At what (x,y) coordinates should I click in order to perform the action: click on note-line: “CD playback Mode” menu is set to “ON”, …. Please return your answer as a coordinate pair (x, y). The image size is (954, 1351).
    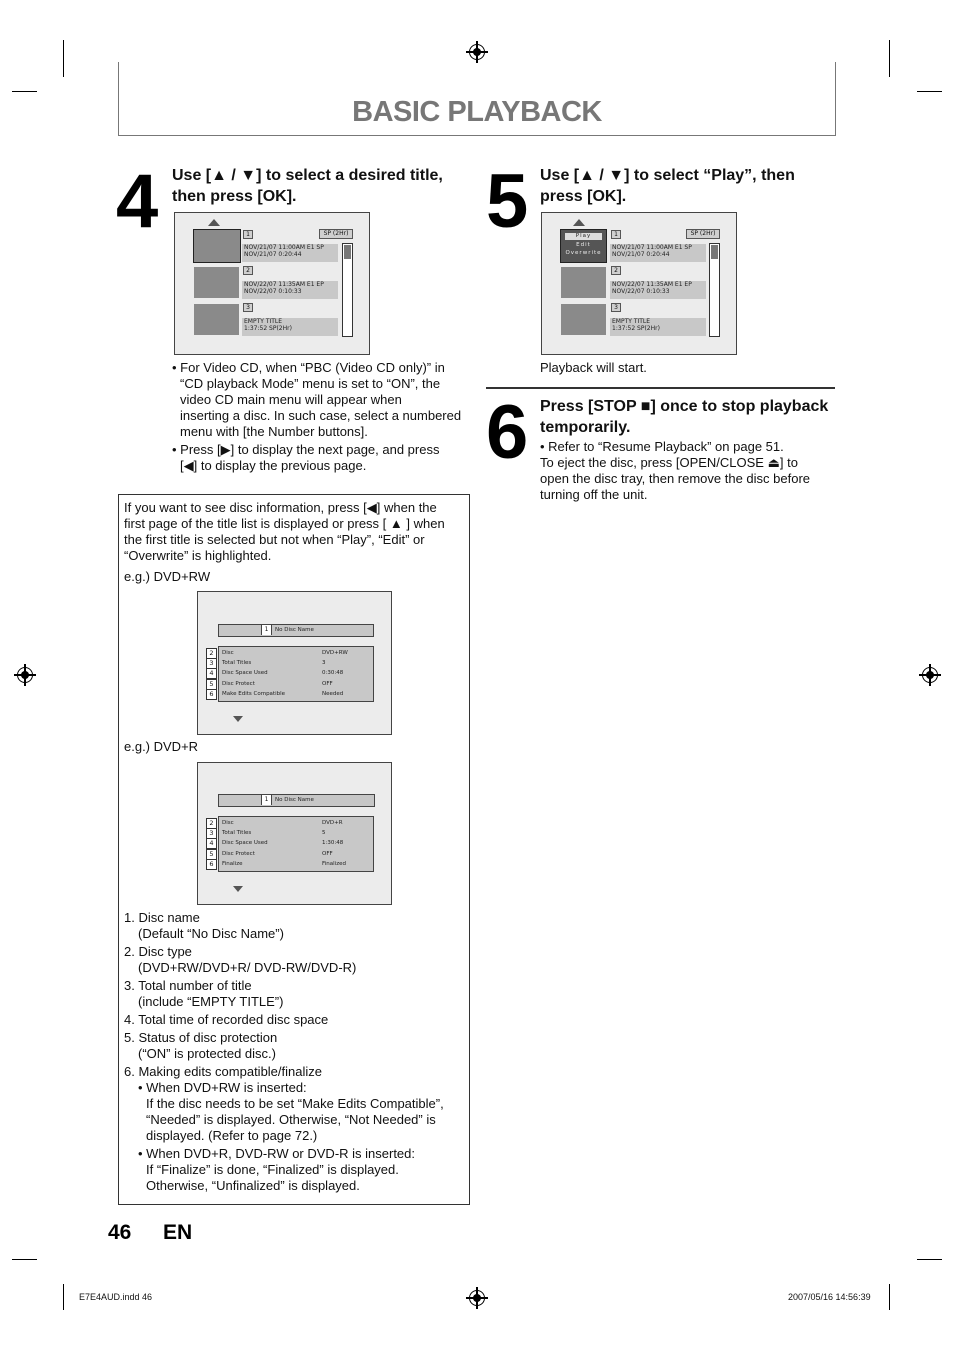
    Looking at the image, I should click on (310, 383).